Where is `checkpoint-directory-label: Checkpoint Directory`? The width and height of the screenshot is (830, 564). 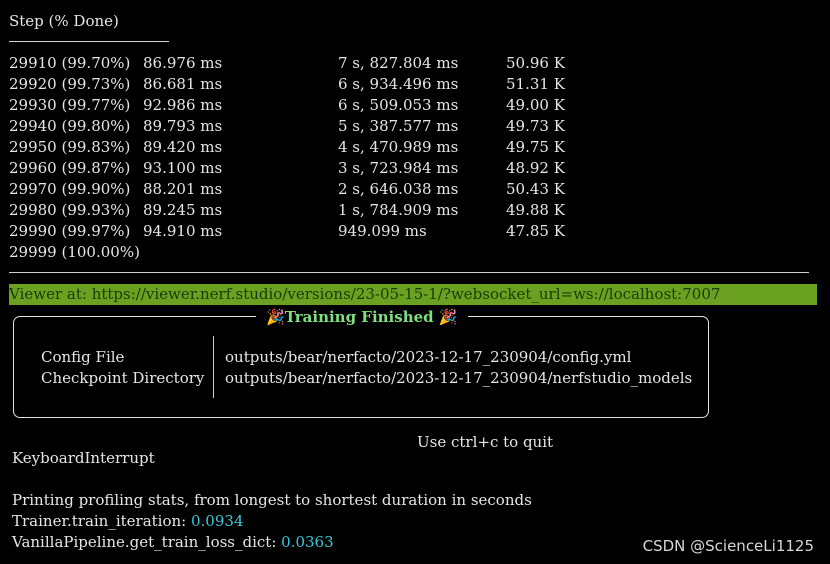 checkpoint-directory-label: Checkpoint Directory is located at coordinates (123, 378).